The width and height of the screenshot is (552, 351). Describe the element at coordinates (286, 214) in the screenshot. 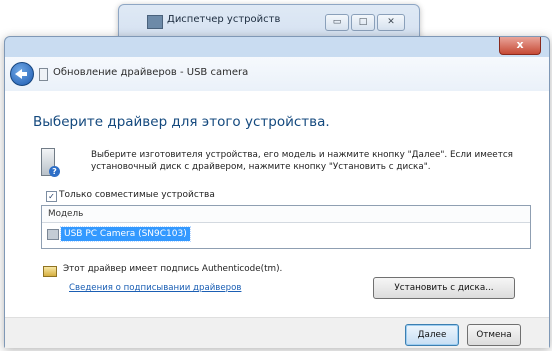

I see `model-column-header: Модель` at that location.